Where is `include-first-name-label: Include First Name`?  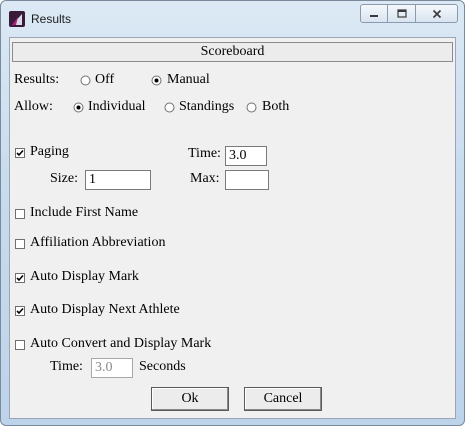 include-first-name-label: Include First Name is located at coordinates (84, 213).